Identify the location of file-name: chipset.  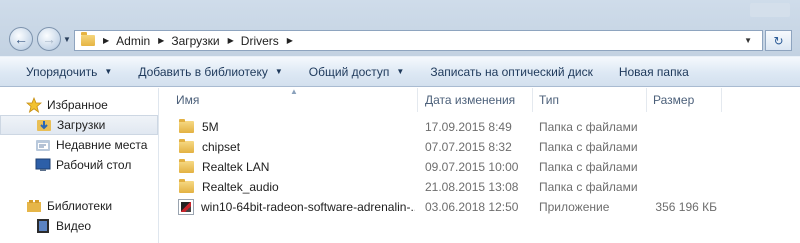
(221, 147).